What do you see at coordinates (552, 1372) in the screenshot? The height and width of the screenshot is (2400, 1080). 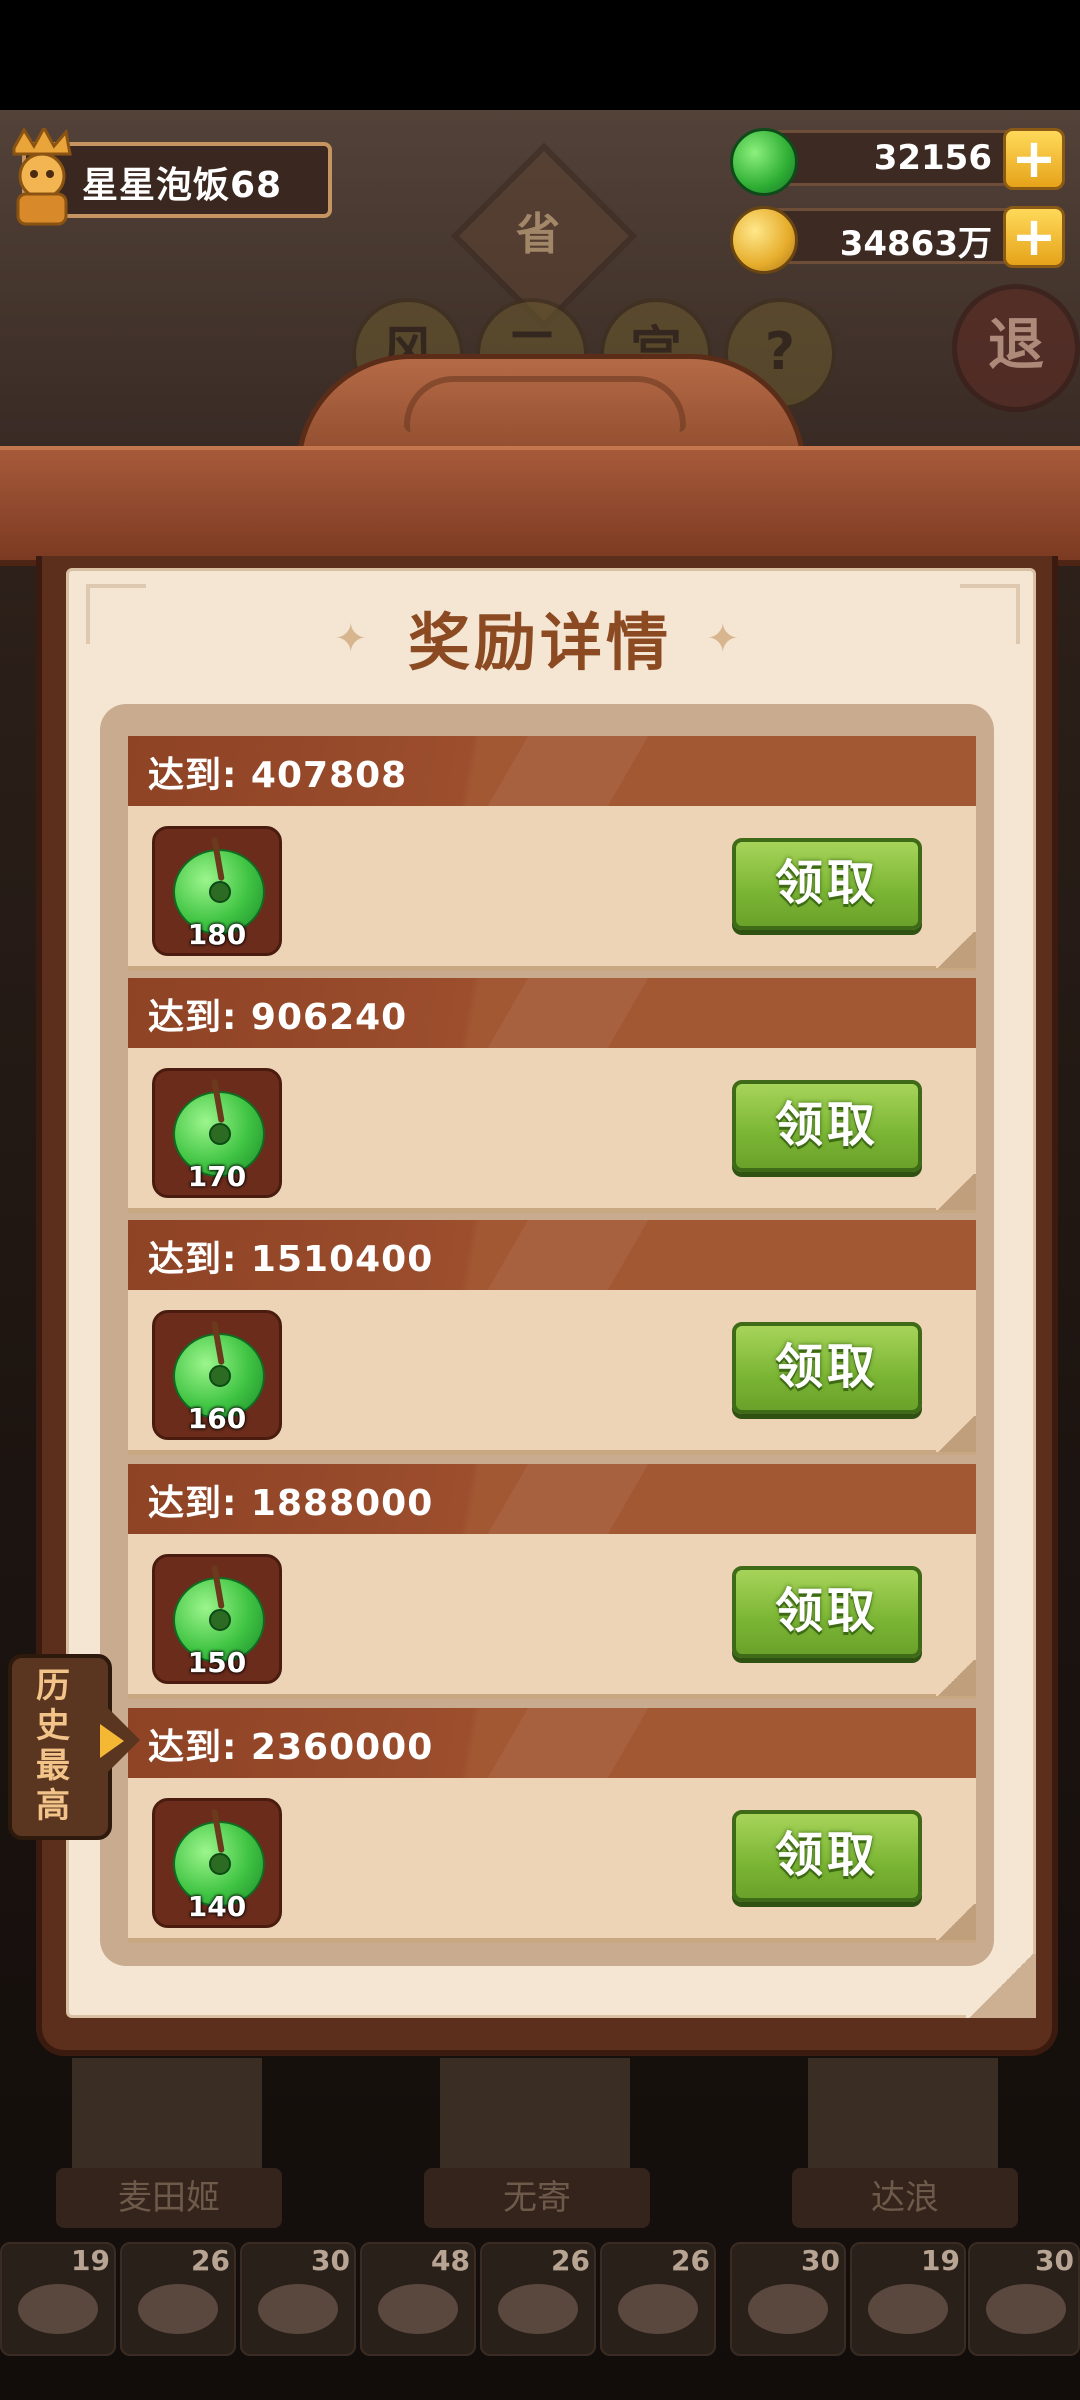 I see `row-body: 160 领取` at bounding box center [552, 1372].